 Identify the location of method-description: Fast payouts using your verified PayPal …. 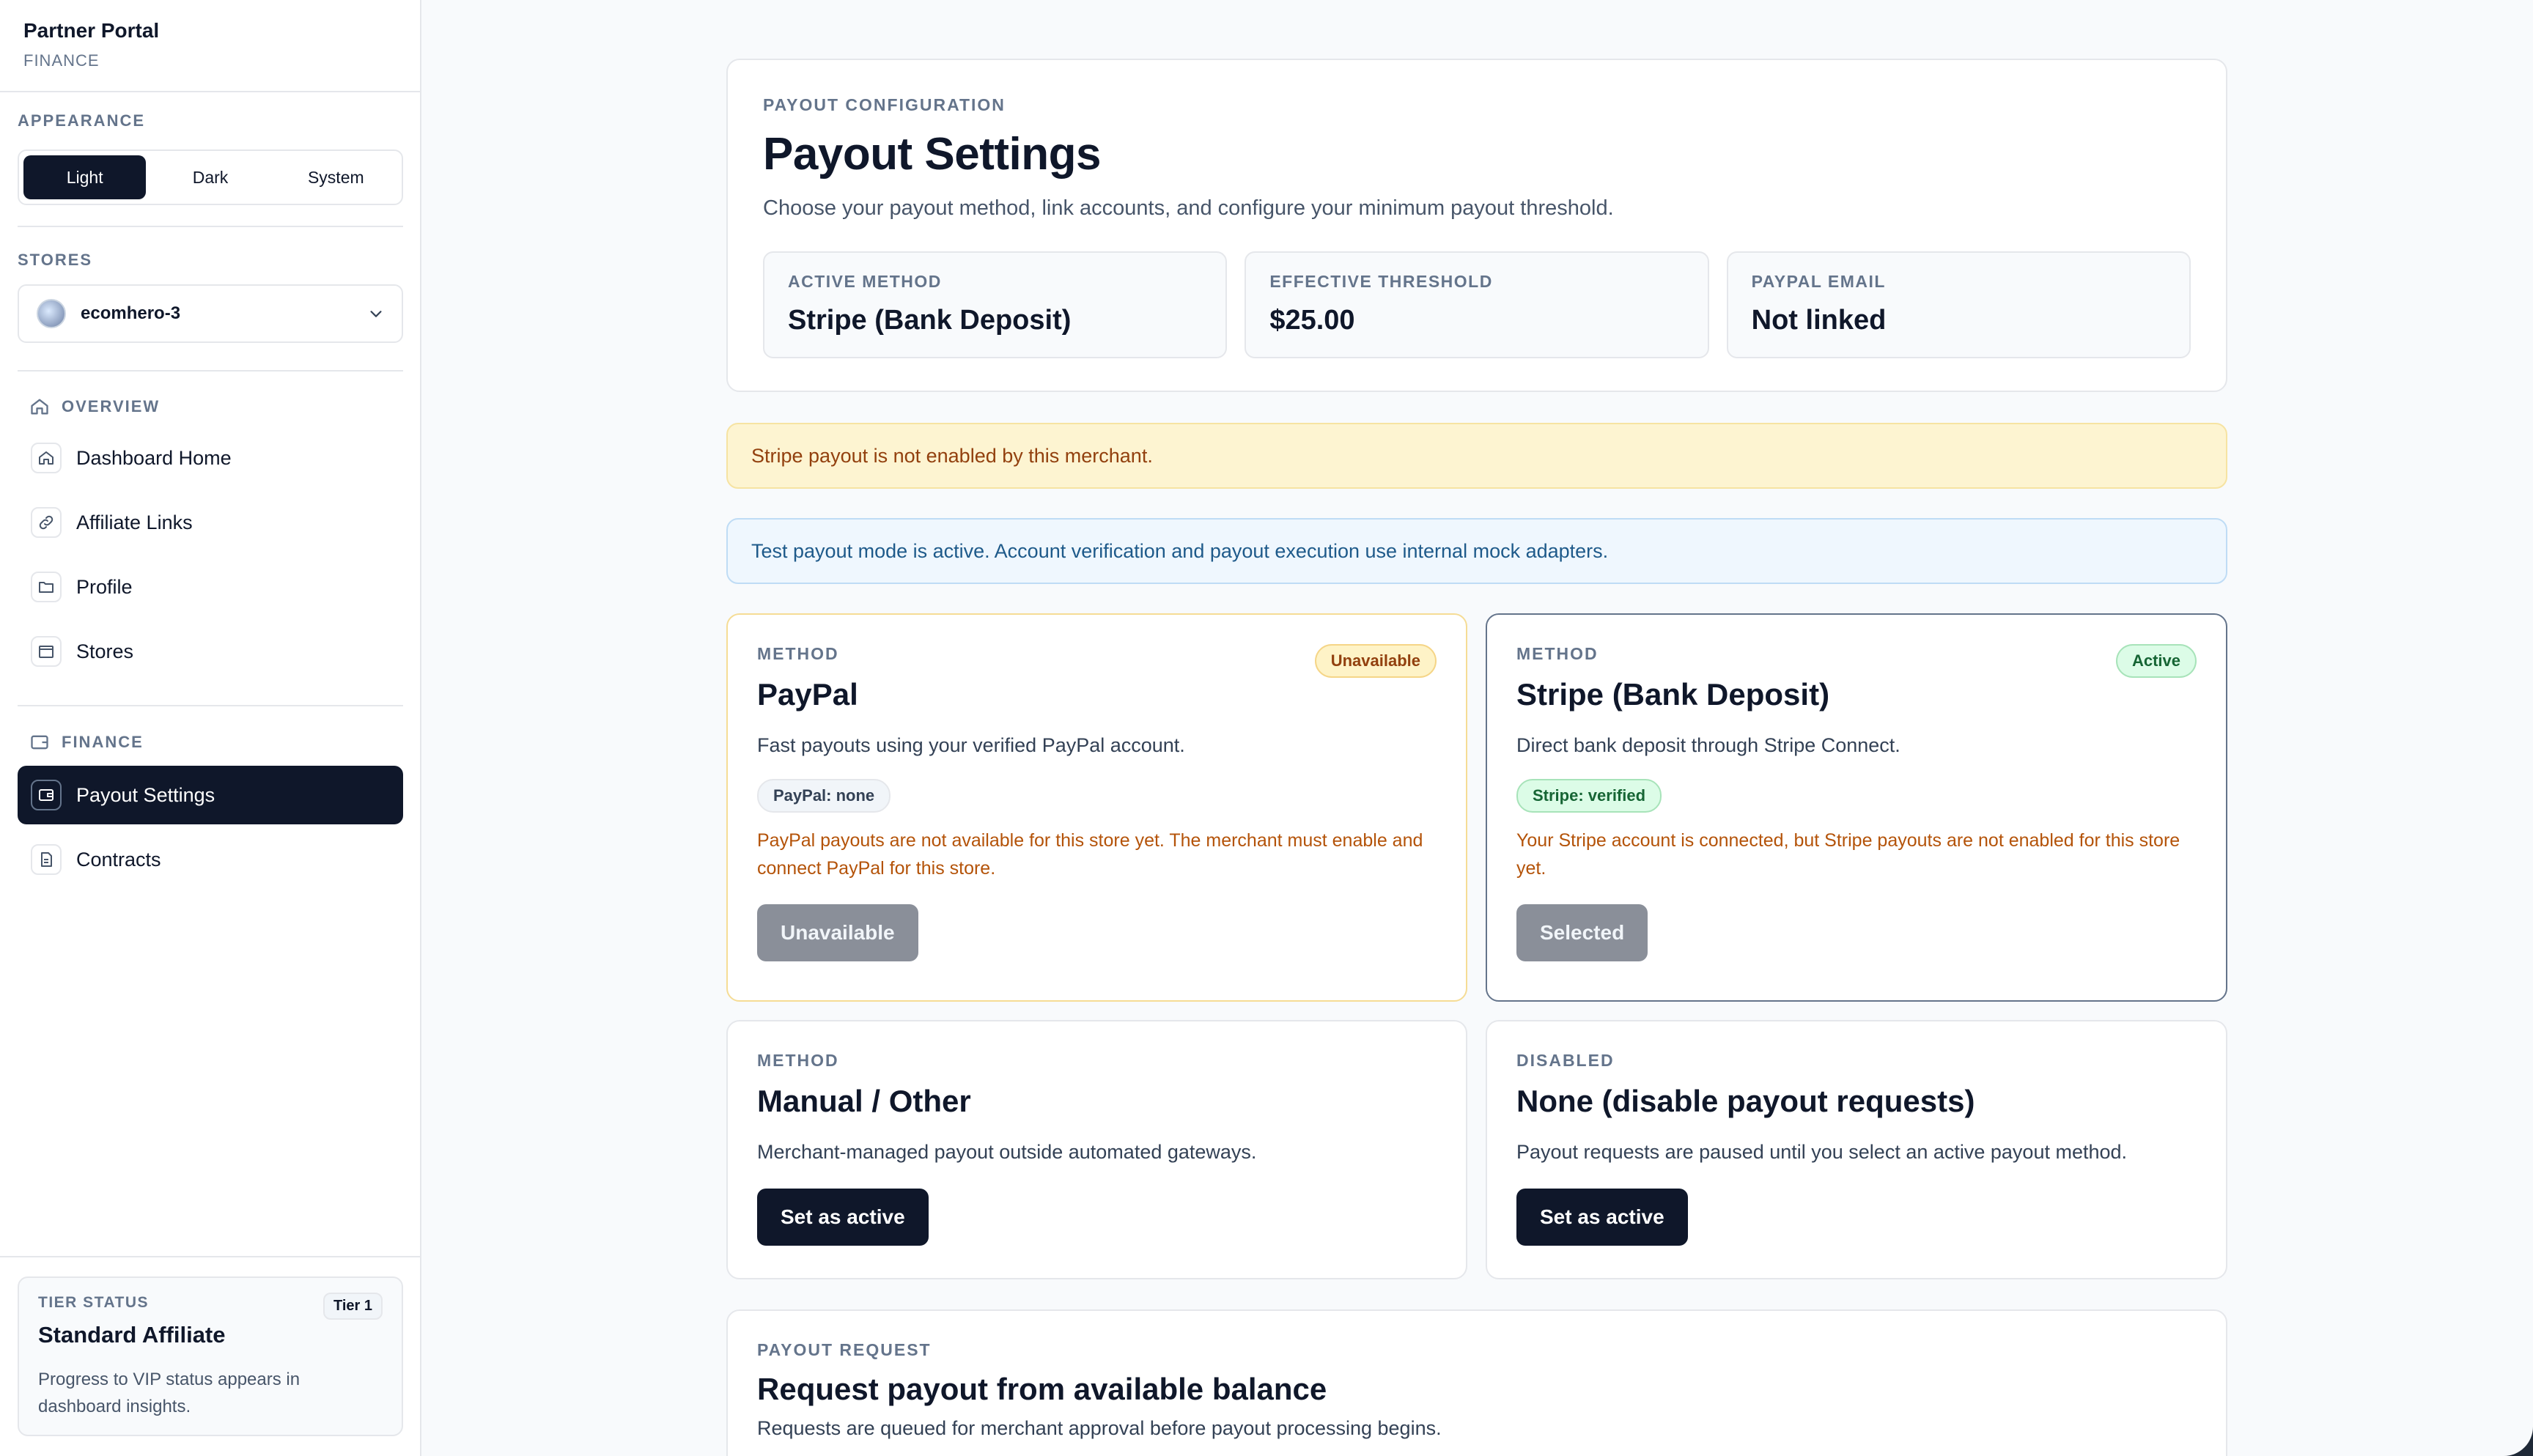
(971, 745).